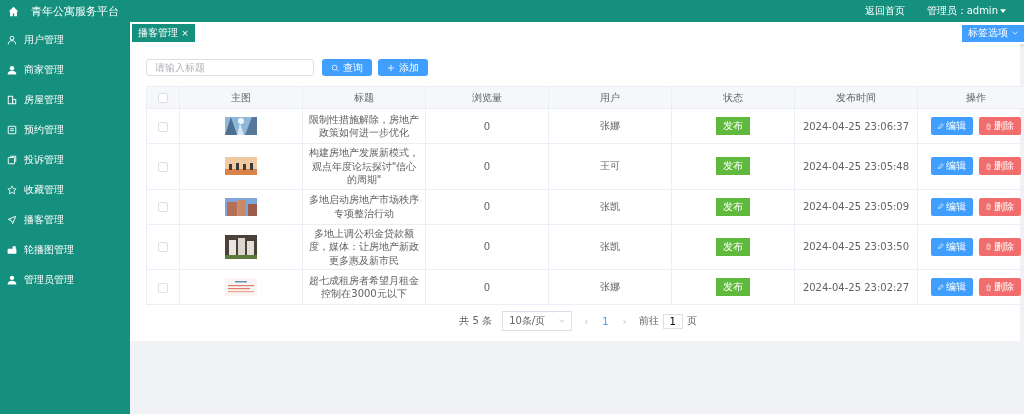  I want to click on sidebar-item: 投诉管理, so click(65, 160).